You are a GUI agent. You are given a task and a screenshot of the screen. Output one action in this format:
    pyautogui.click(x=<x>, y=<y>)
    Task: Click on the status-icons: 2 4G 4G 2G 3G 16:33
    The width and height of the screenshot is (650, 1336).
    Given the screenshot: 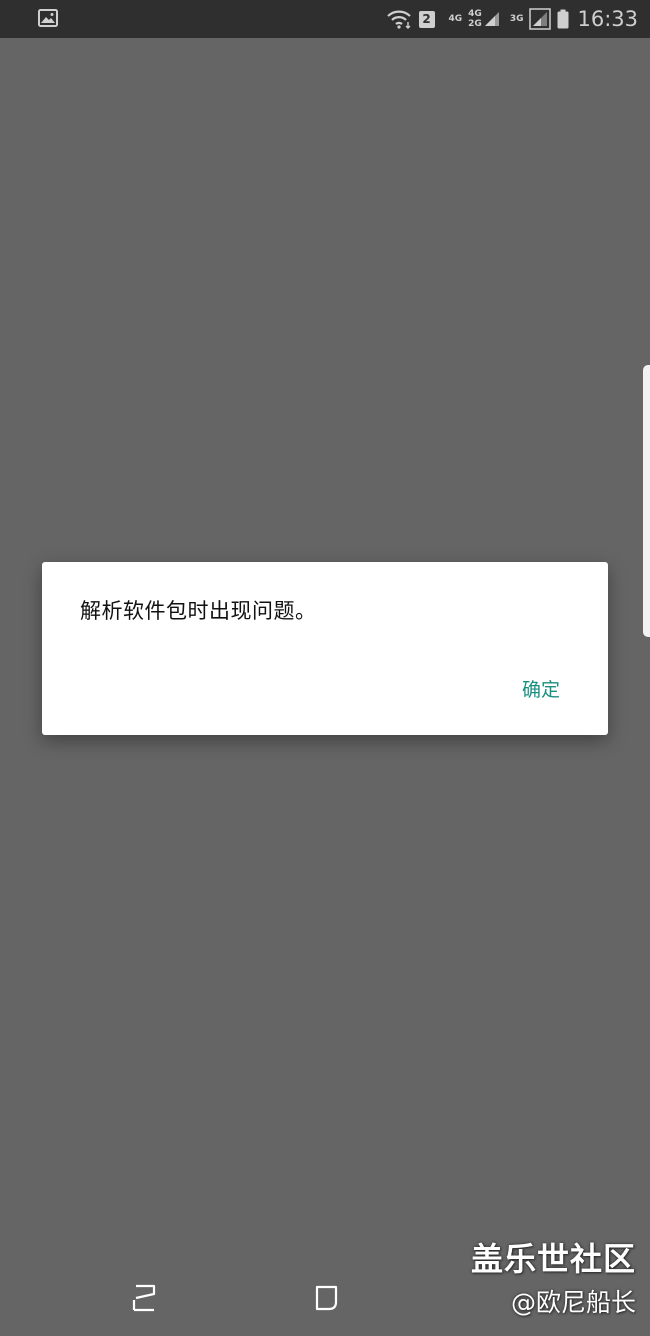 What is the action you would take?
    pyautogui.click(x=512, y=19)
    